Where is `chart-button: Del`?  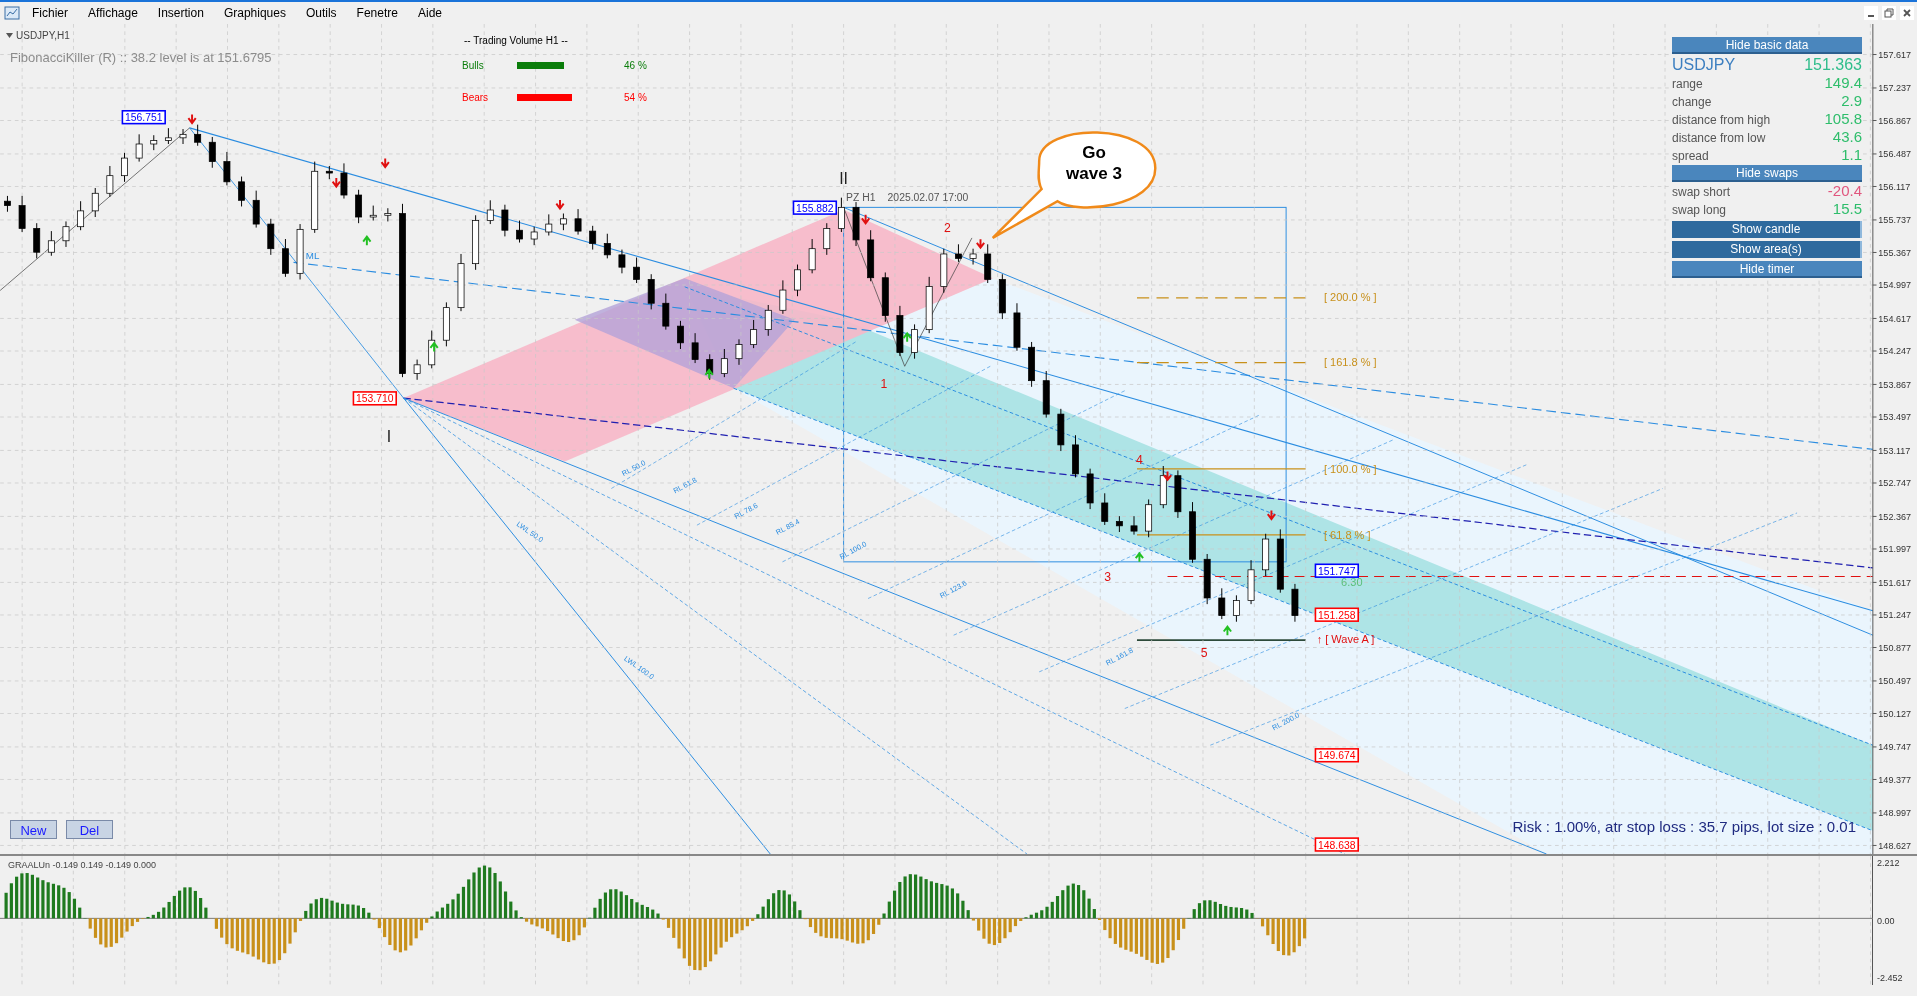
chart-button: Del is located at coordinates (89, 829).